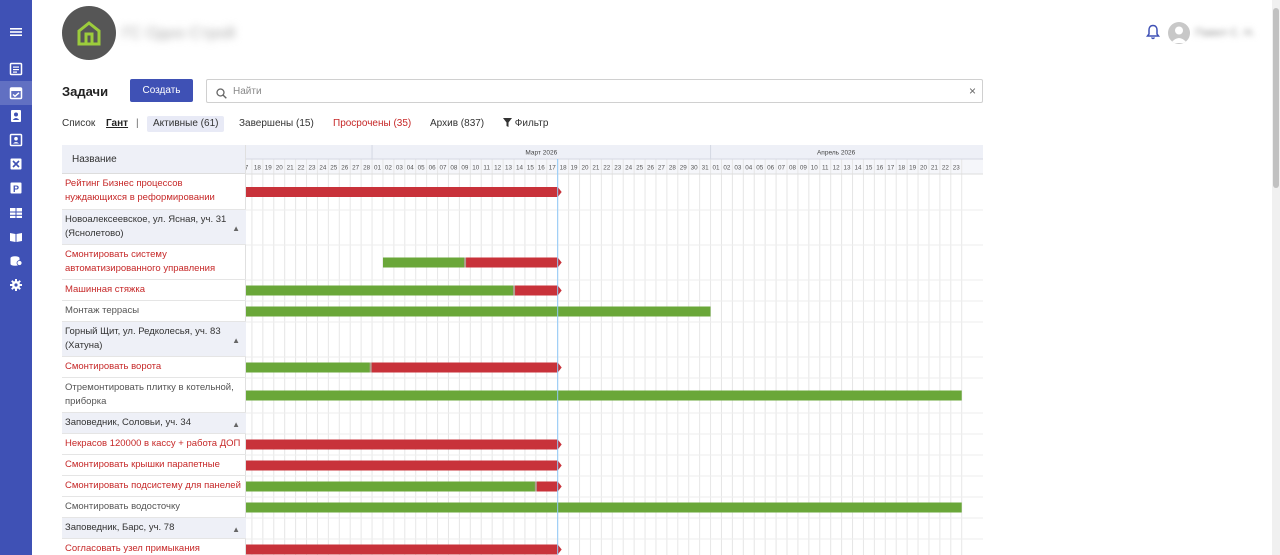 The image size is (1280, 555). I want to click on day-label: 06, so click(771, 168).